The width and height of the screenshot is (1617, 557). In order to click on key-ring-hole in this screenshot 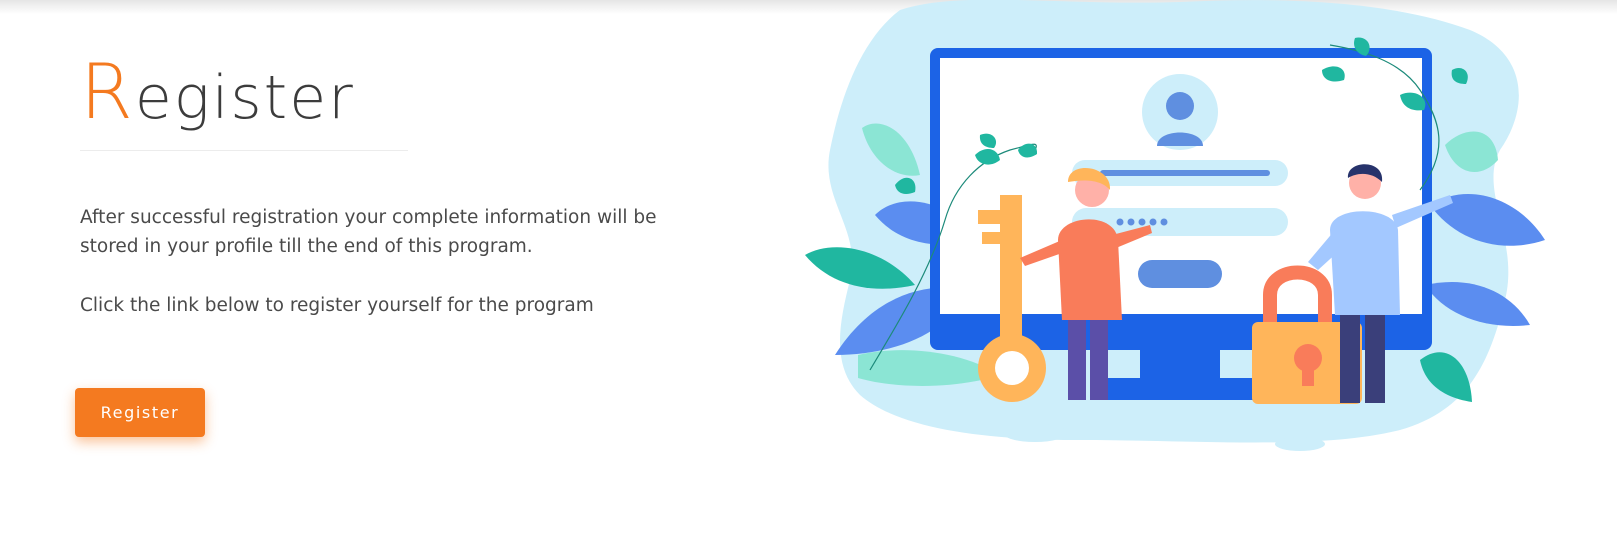, I will do `click(1012, 368)`.